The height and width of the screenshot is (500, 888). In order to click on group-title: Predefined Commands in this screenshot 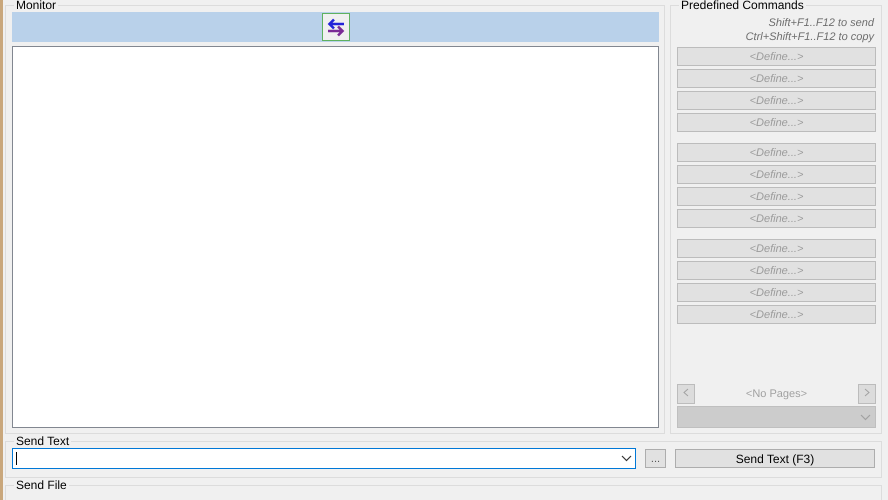, I will do `click(742, 5)`.